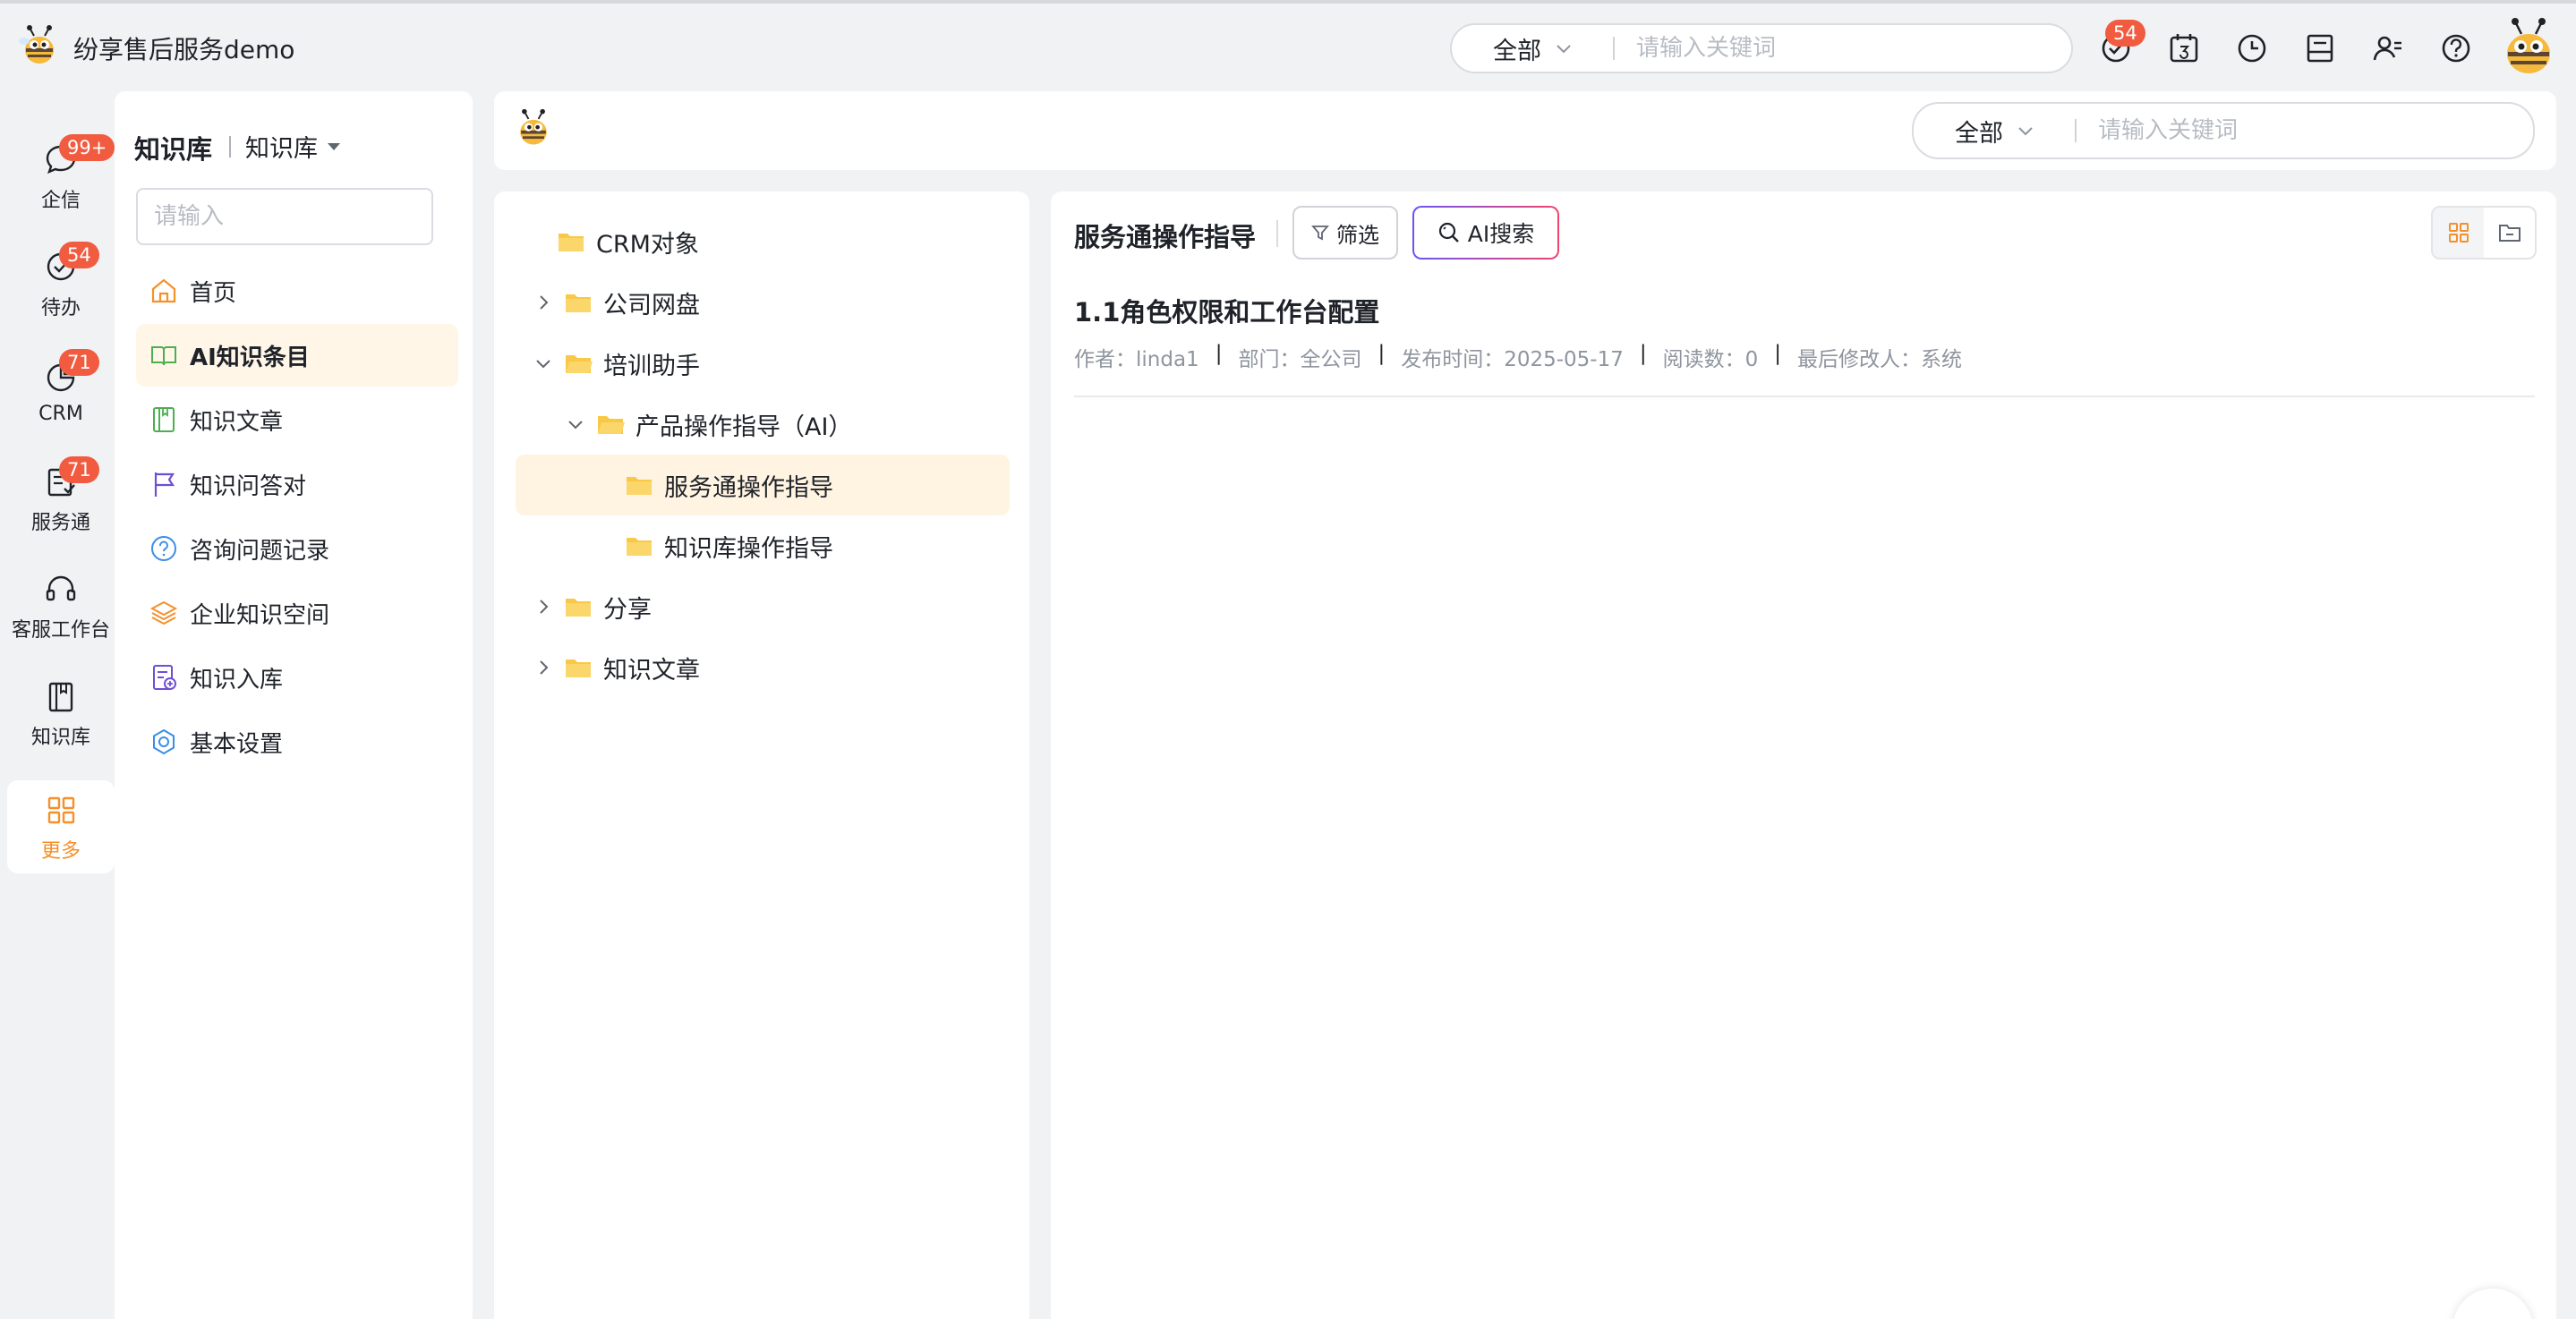 The width and height of the screenshot is (2576, 1319). What do you see at coordinates (766, 363) in the screenshot?
I see `tree-node: 培训助手` at bounding box center [766, 363].